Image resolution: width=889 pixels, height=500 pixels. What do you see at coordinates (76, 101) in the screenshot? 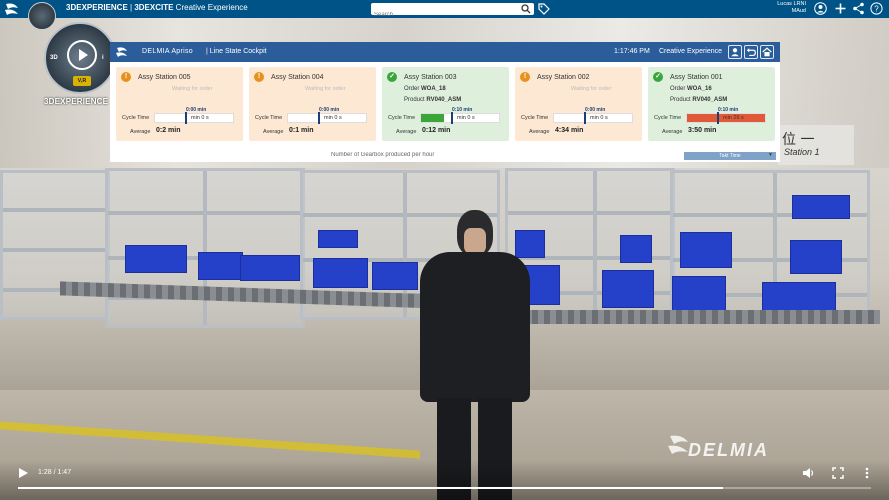
I see `compass-brand: 3DEXPERIENCE` at bounding box center [76, 101].